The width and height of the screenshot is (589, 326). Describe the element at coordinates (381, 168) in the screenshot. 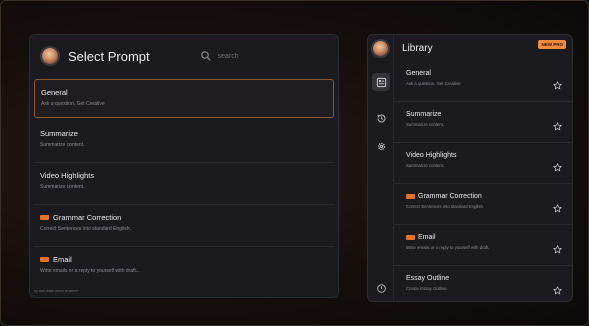

I see `sidebar-rail` at that location.